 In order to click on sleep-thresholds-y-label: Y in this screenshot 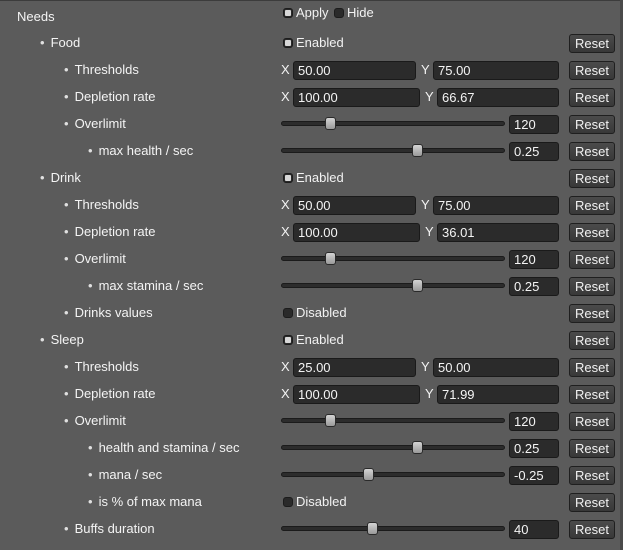, I will do `click(425, 366)`.